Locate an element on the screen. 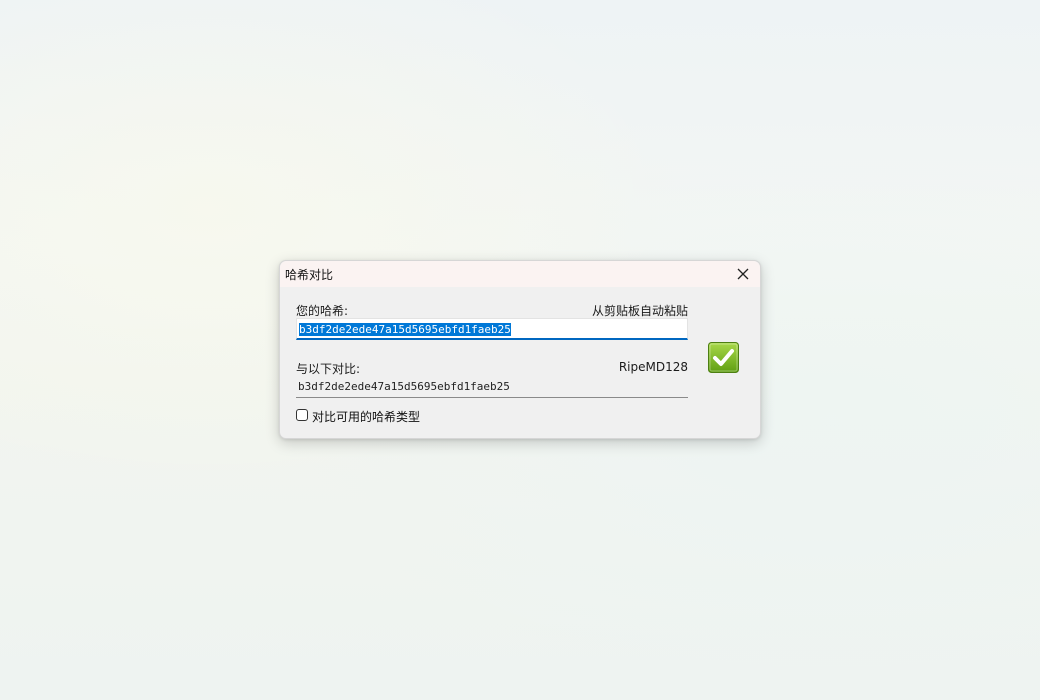 Image resolution: width=1040 pixels, height=700 pixels. hash-type-label: RipeMD128 is located at coordinates (653, 367).